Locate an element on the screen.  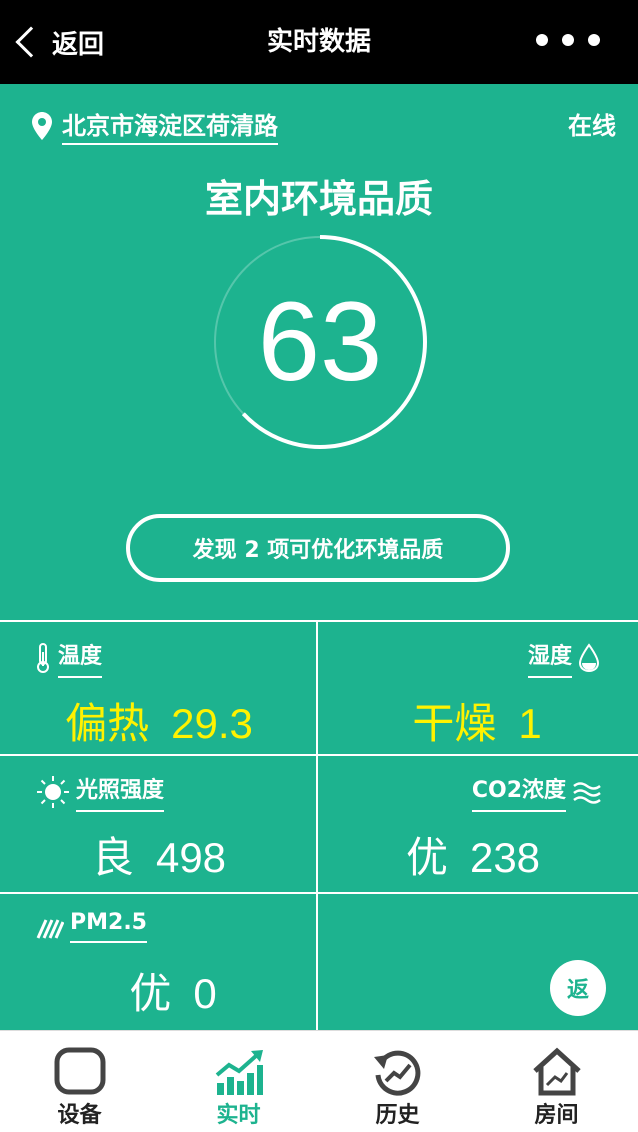
optimize-button: 发现 2 项可优化环境品质 is located at coordinates (318, 548).